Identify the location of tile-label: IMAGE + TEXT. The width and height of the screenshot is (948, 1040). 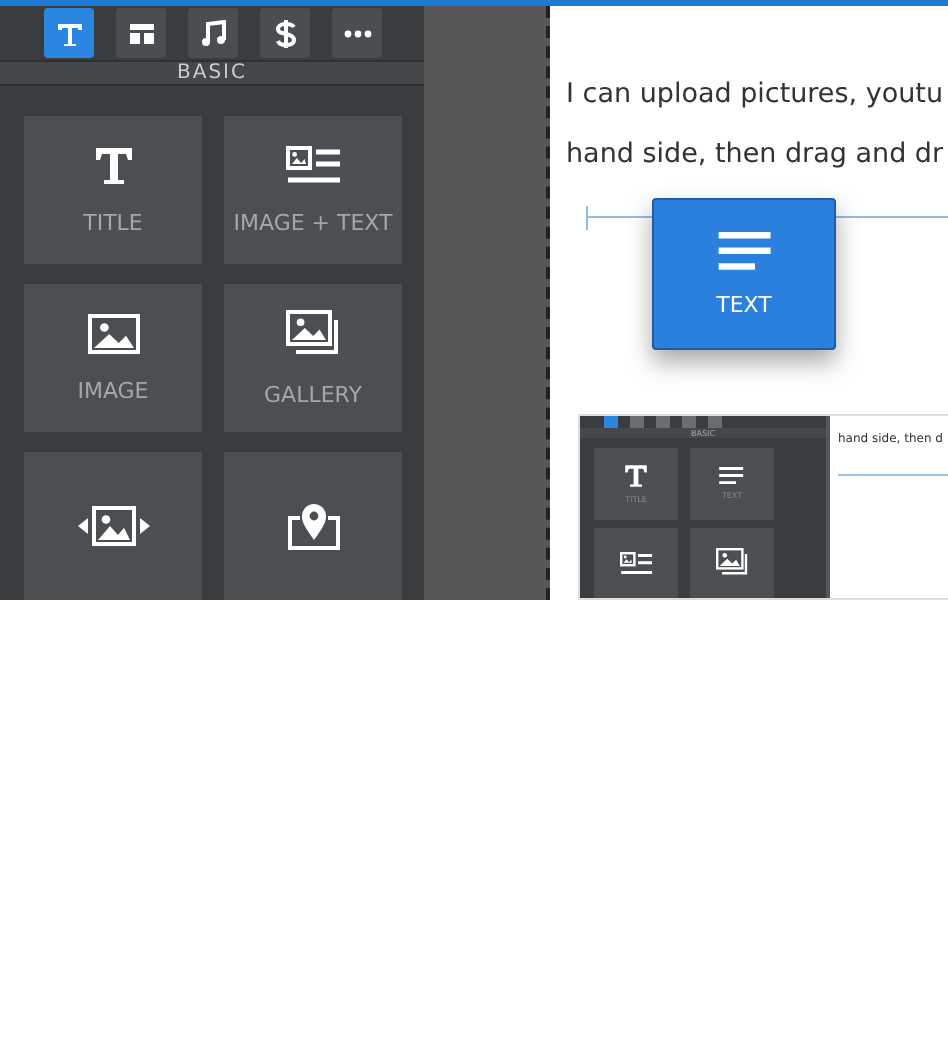
(313, 222).